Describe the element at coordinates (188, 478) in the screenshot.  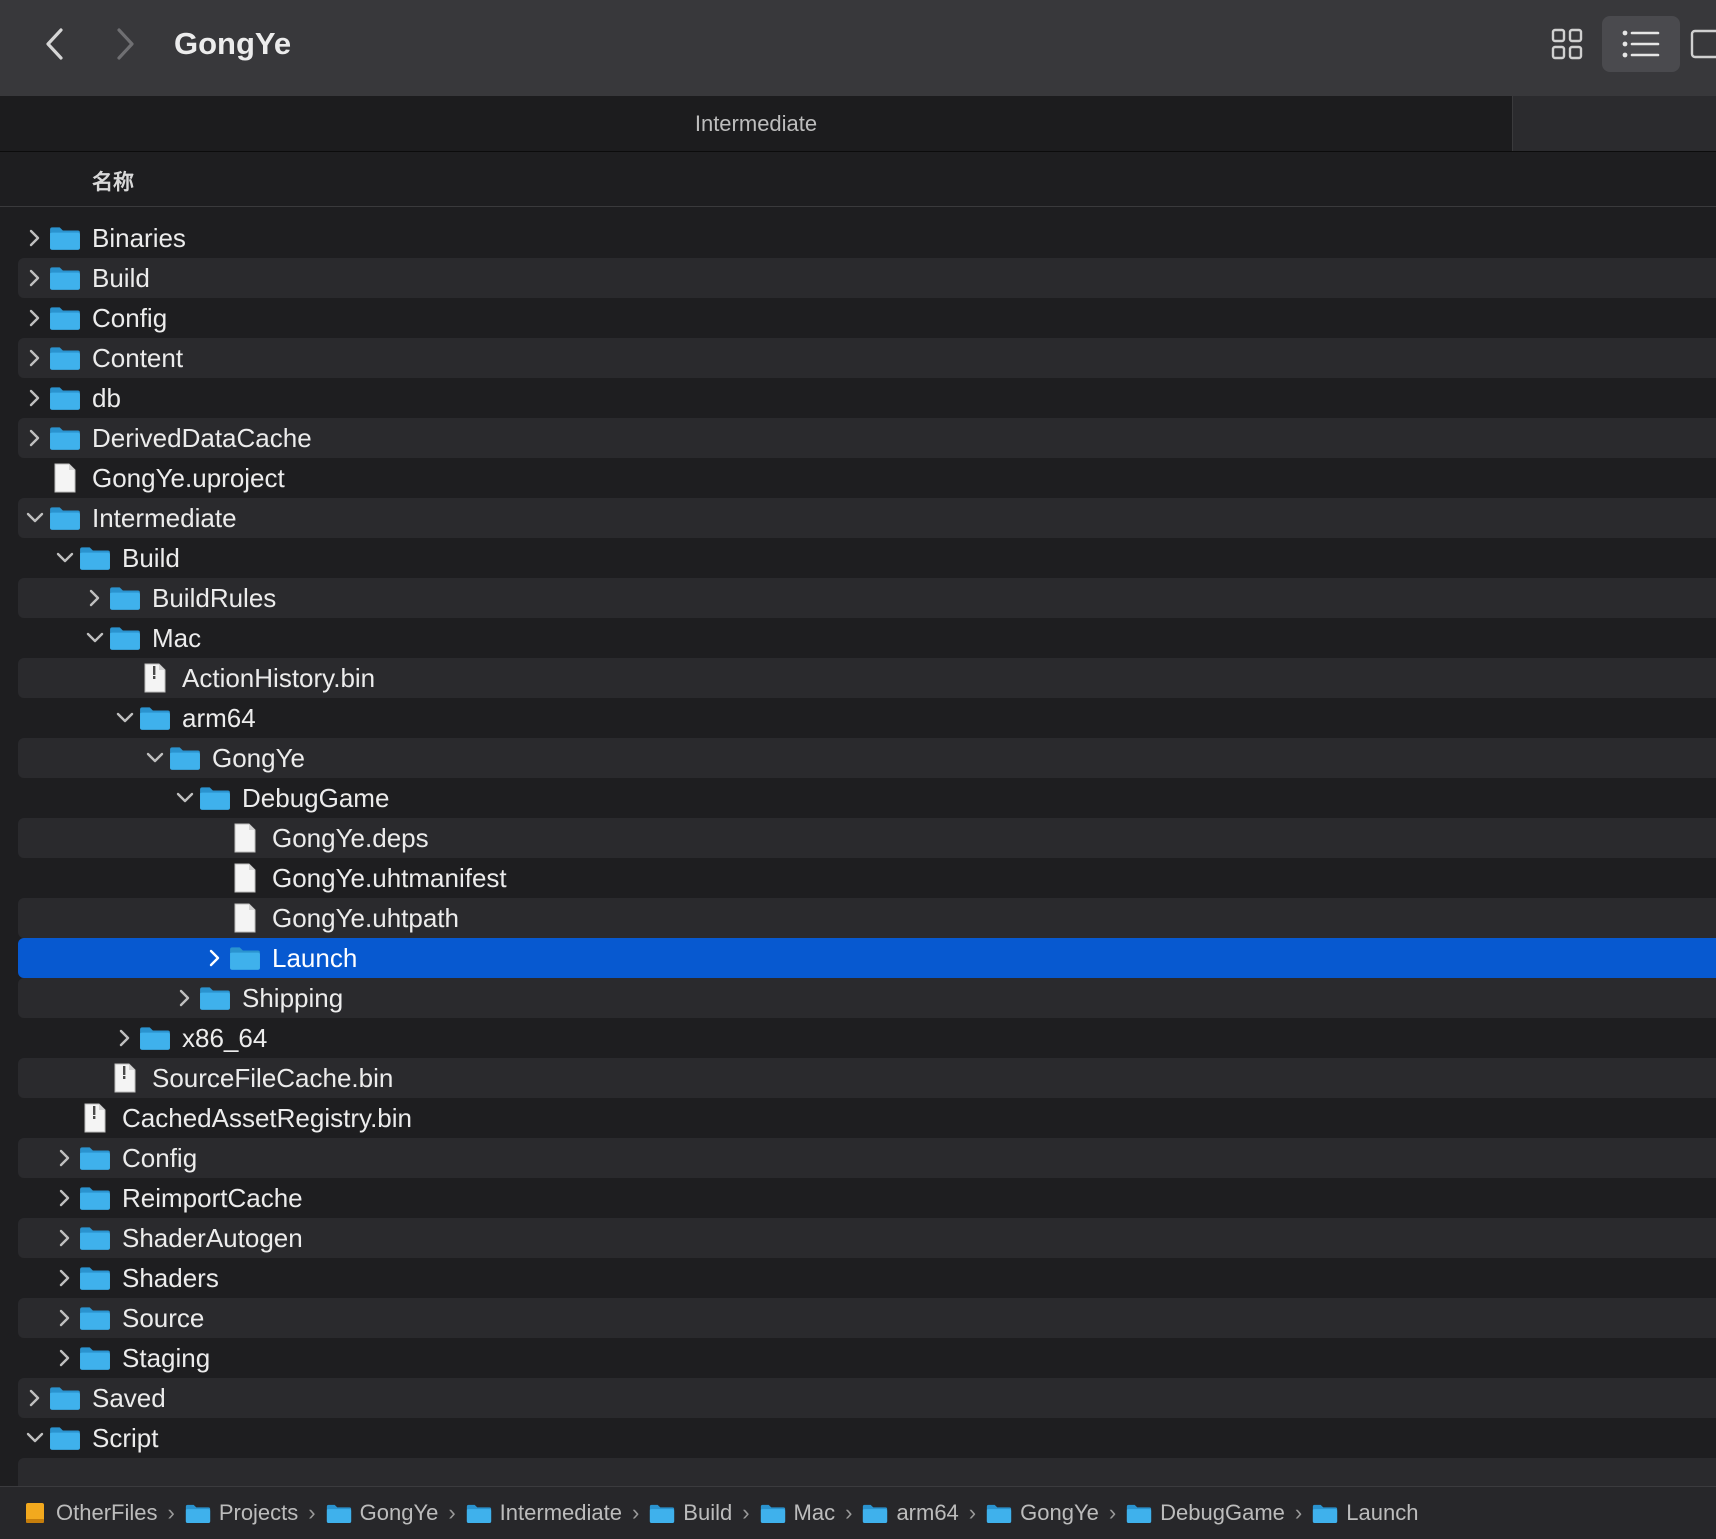
I see `list-item-label: GongYe.uproject` at that location.